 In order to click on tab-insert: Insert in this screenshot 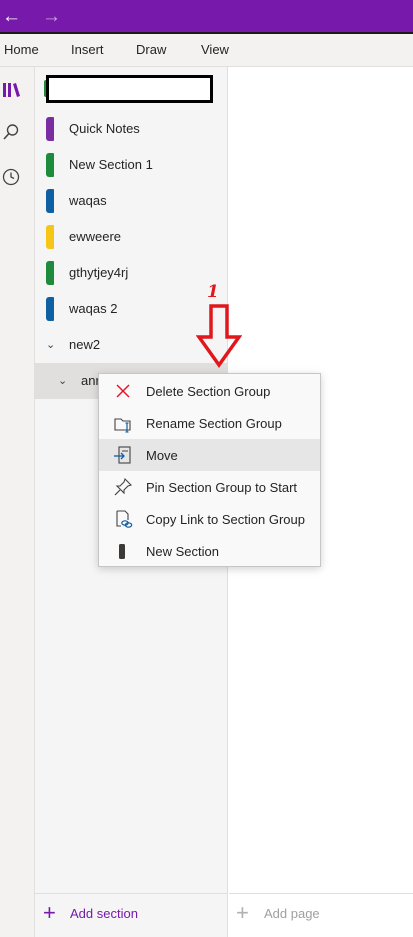, I will do `click(87, 49)`.